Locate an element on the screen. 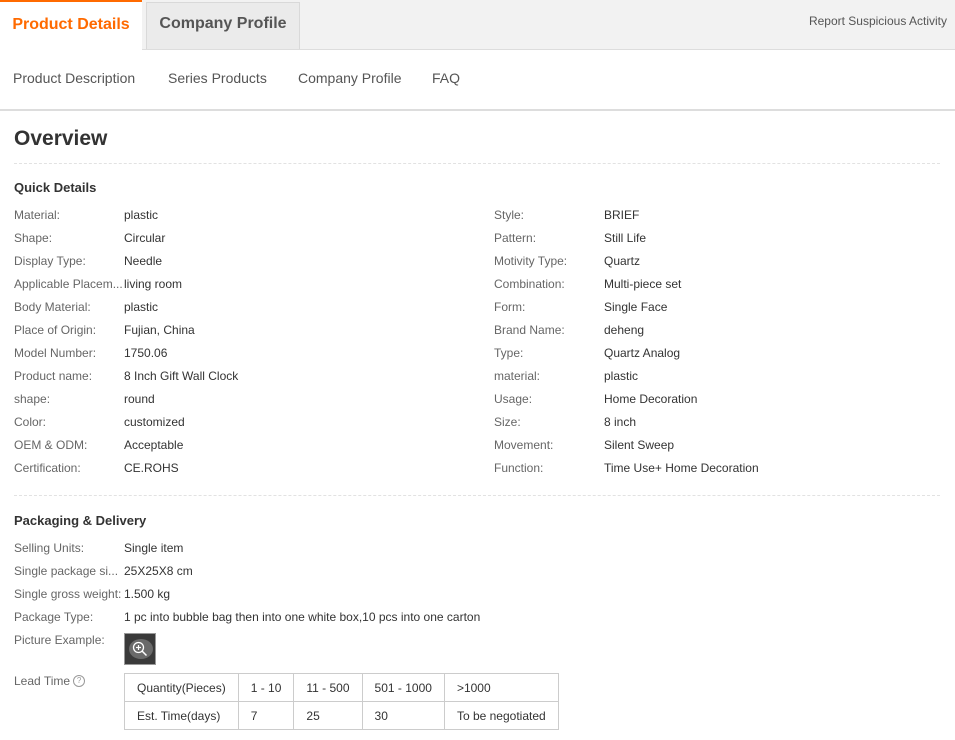  table-cell: Quantity(Pieces) is located at coordinates (181, 687).